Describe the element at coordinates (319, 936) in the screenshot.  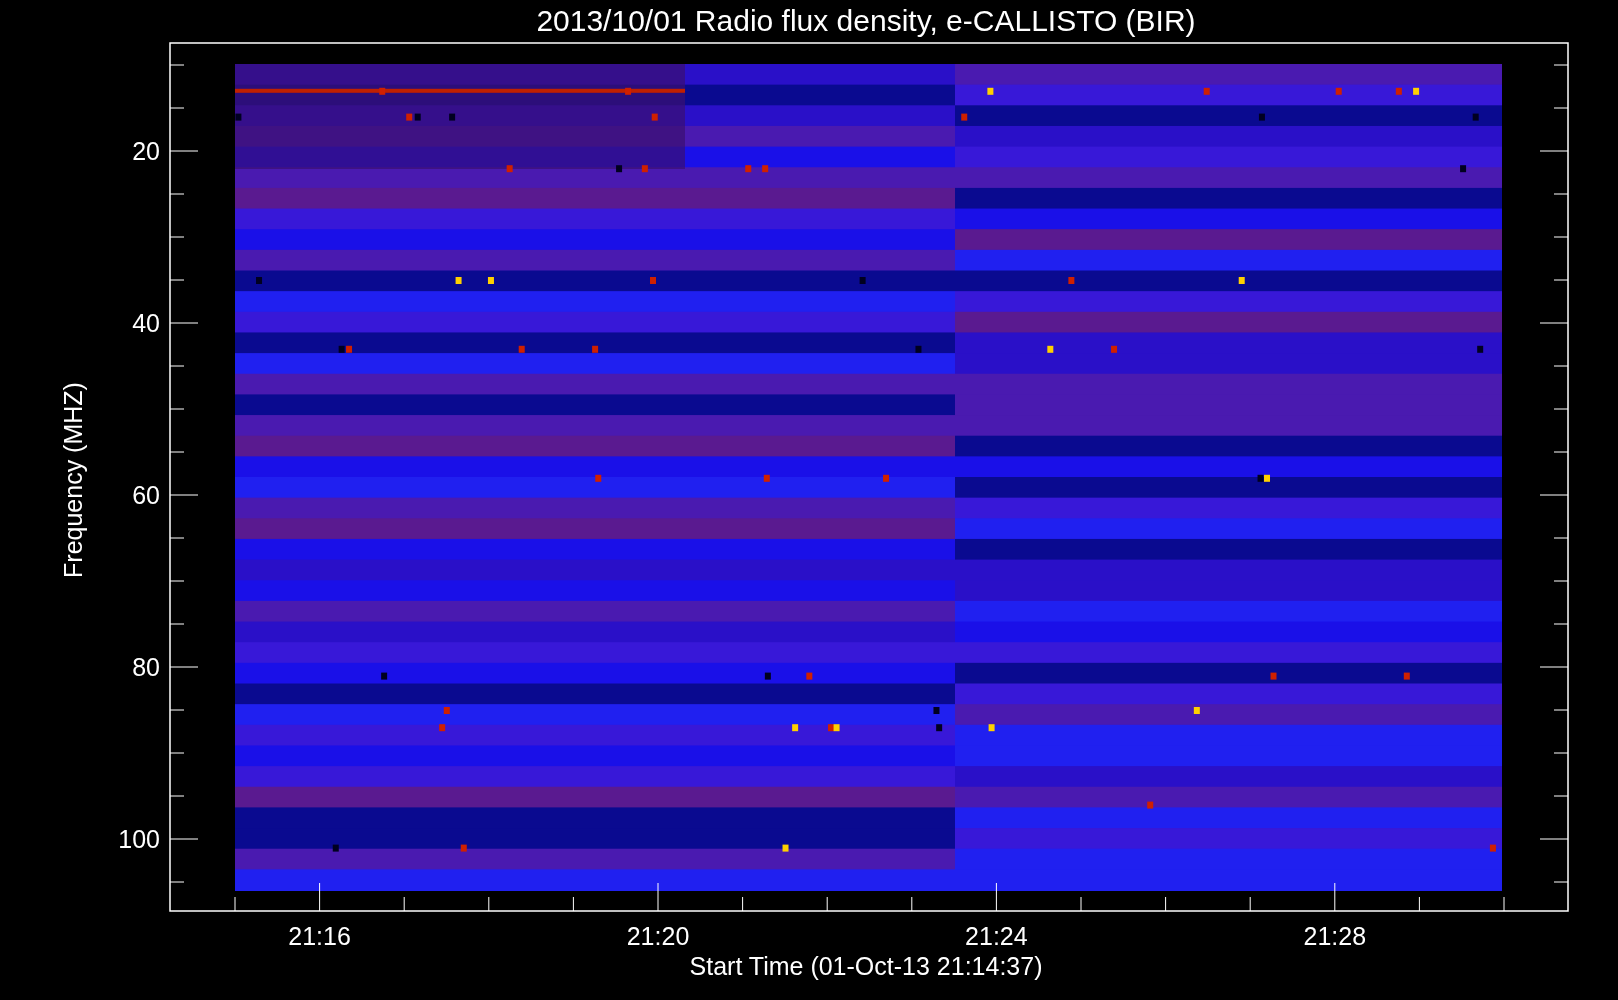
I see `x-tick-label: 21:16` at that location.